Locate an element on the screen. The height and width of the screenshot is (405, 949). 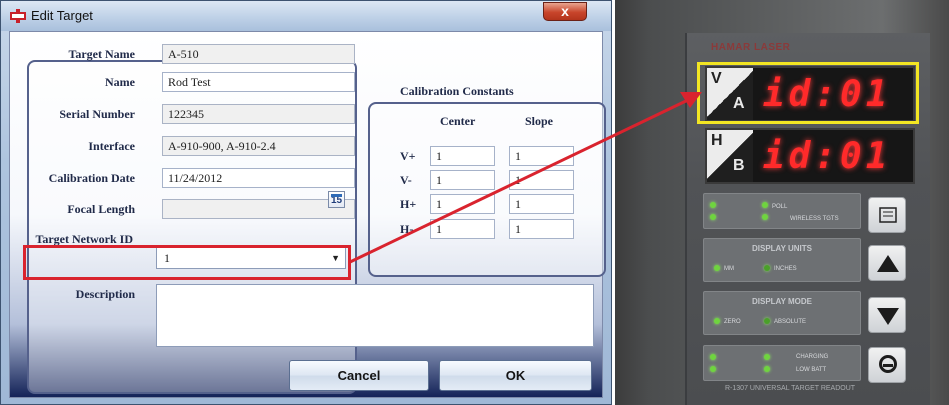
ok-button: OK is located at coordinates (515, 375).